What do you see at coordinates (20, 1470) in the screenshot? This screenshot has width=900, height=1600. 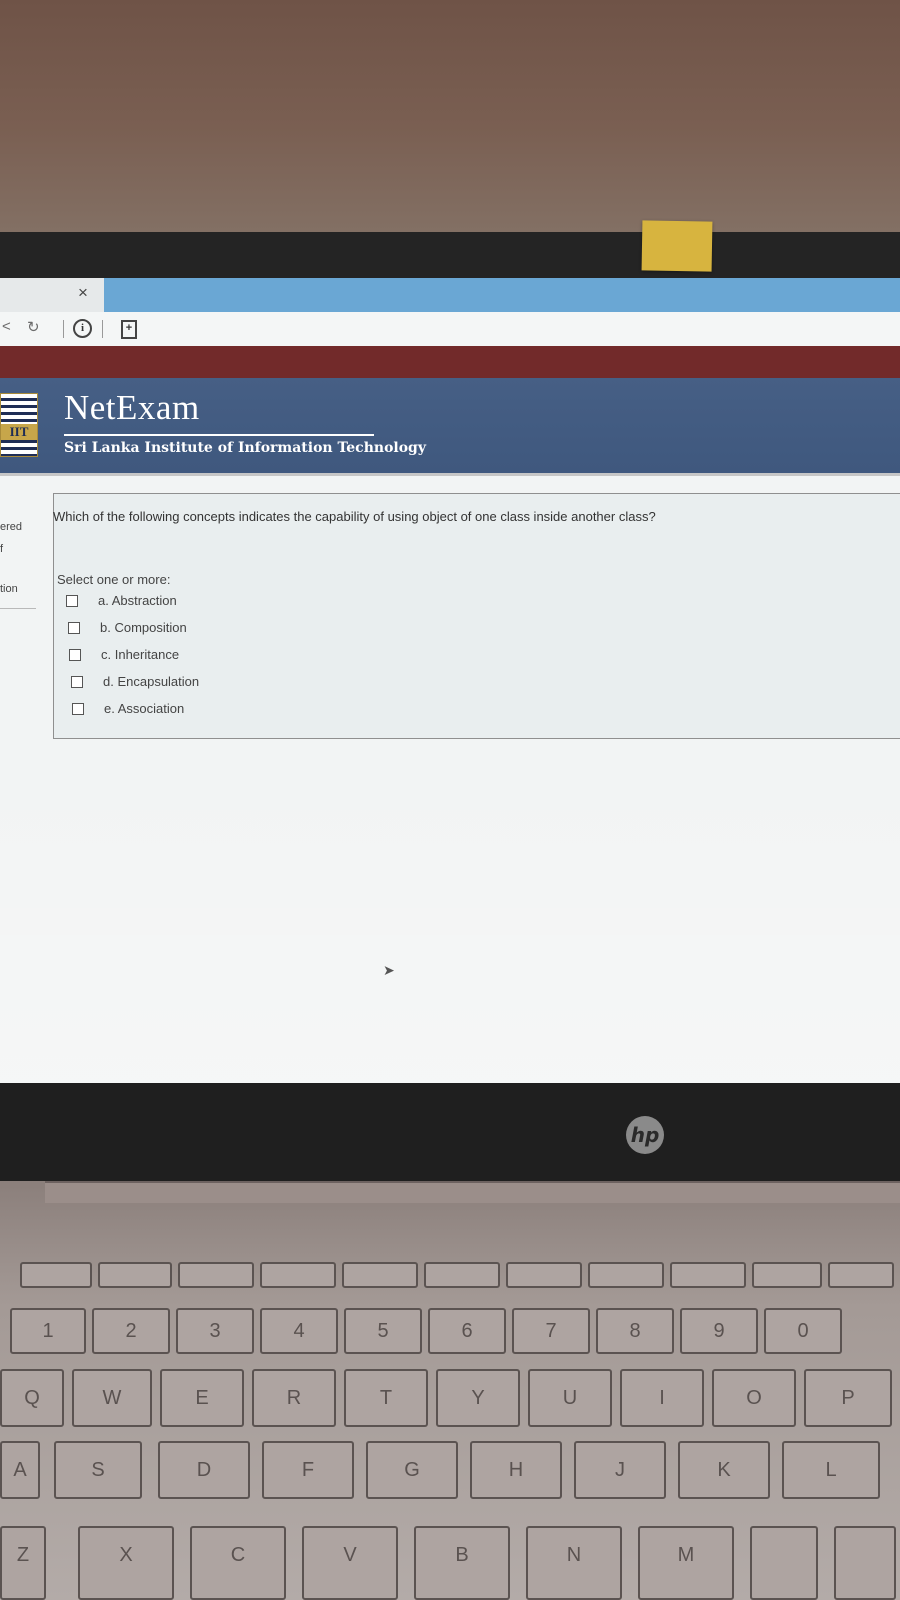 I see `key-a: A` at bounding box center [20, 1470].